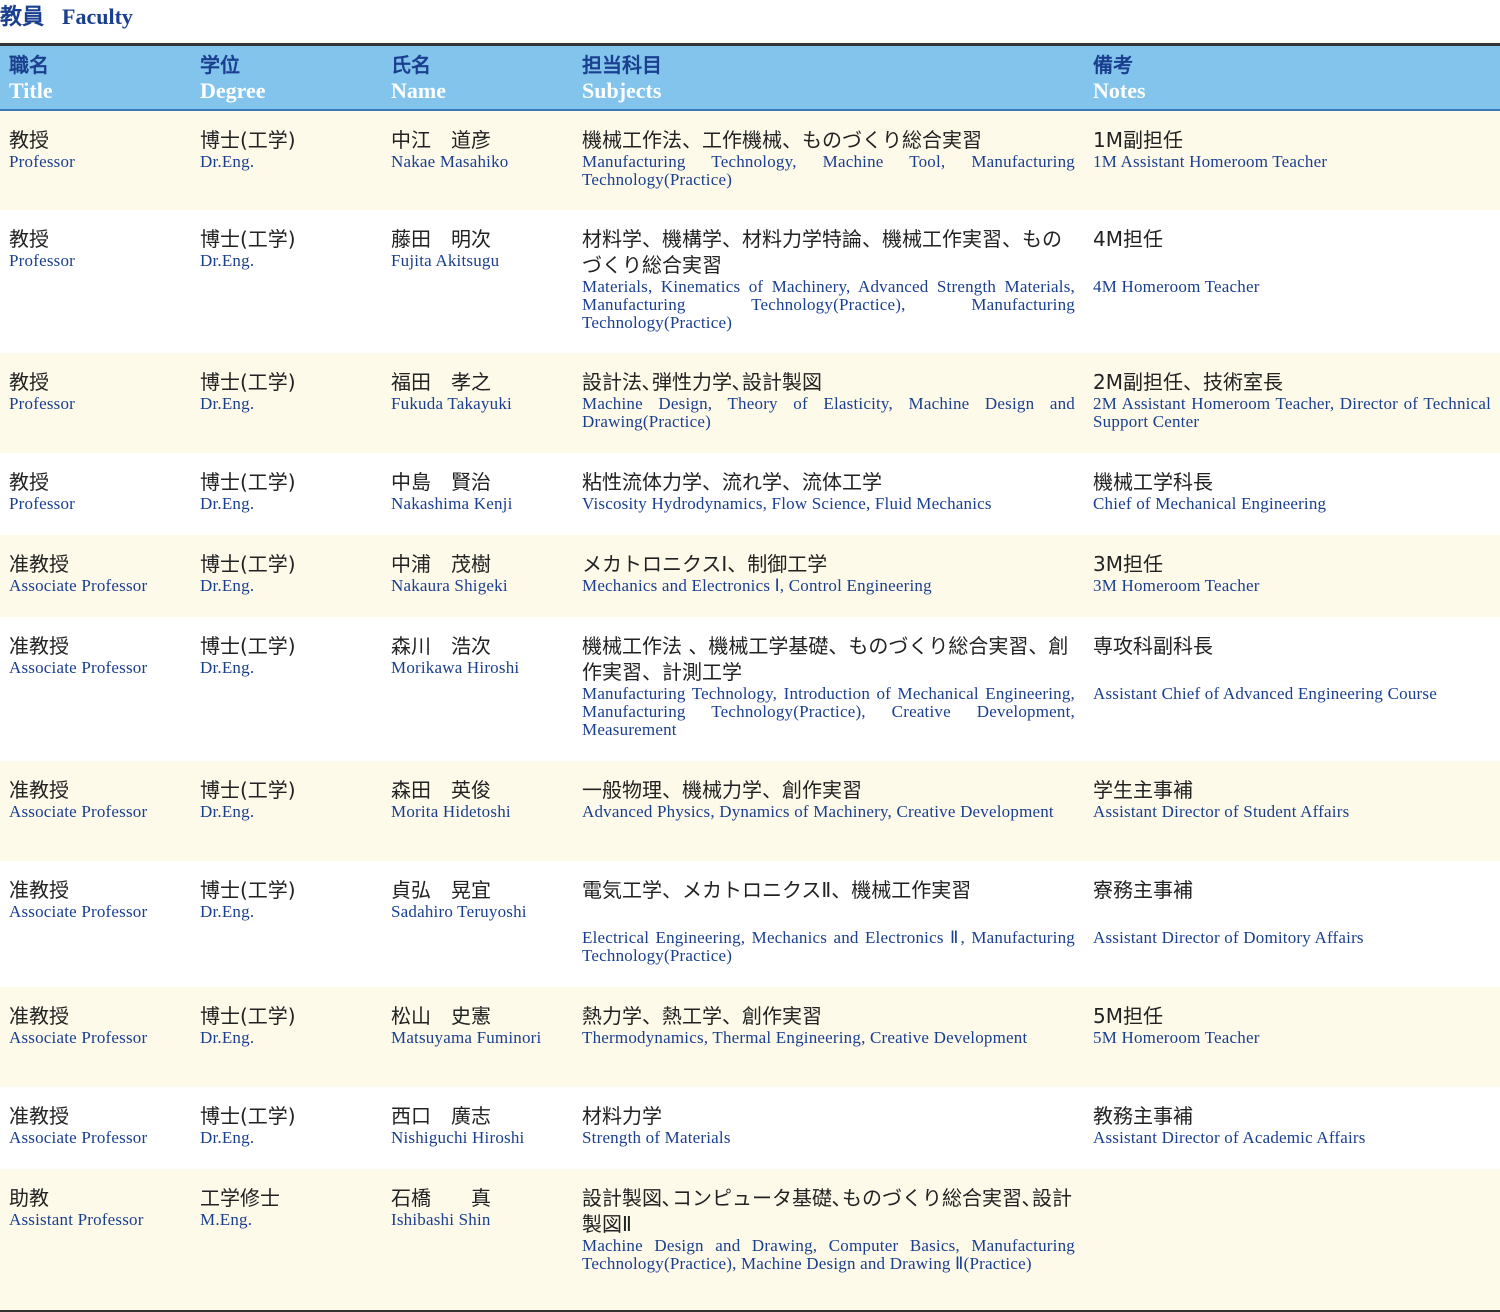 Image resolution: width=1500 pixels, height=1312 pixels. I want to click on cell-name: 藤田 明次 Fujita Akitsugu, so click(477, 281).